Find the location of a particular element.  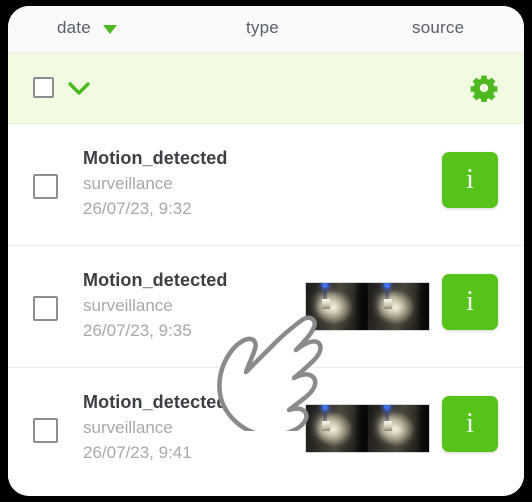

chevron-down-icon is located at coordinates (79, 88).